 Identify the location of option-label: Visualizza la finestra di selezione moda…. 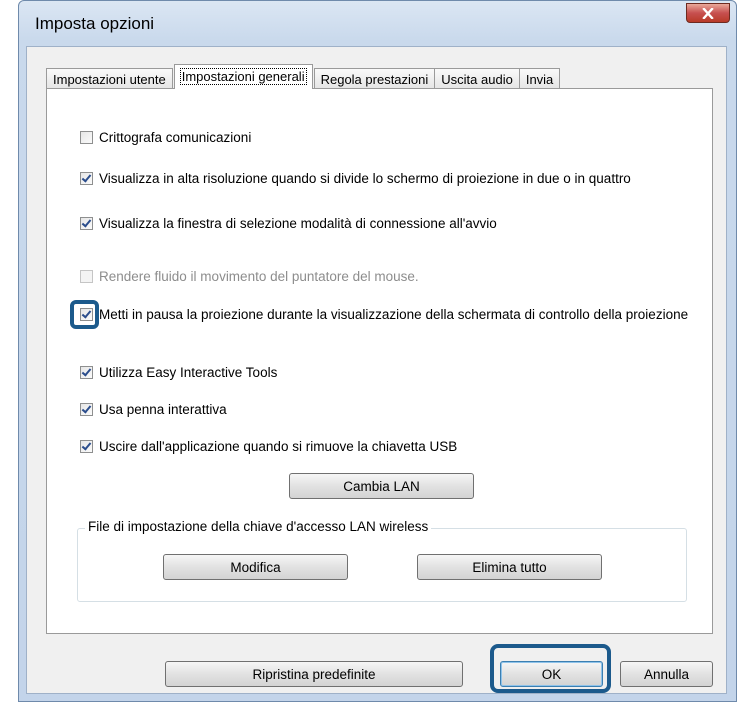
(298, 223).